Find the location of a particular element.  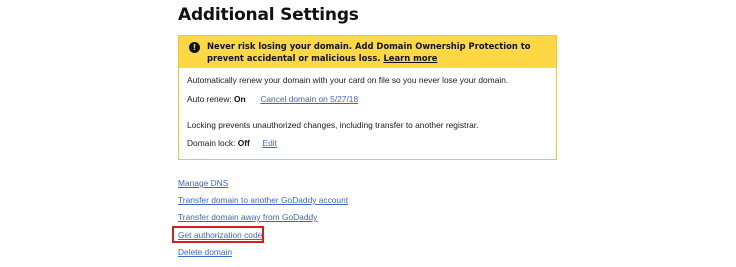

manage-dns-link: Manage DNS is located at coordinates (203, 183).